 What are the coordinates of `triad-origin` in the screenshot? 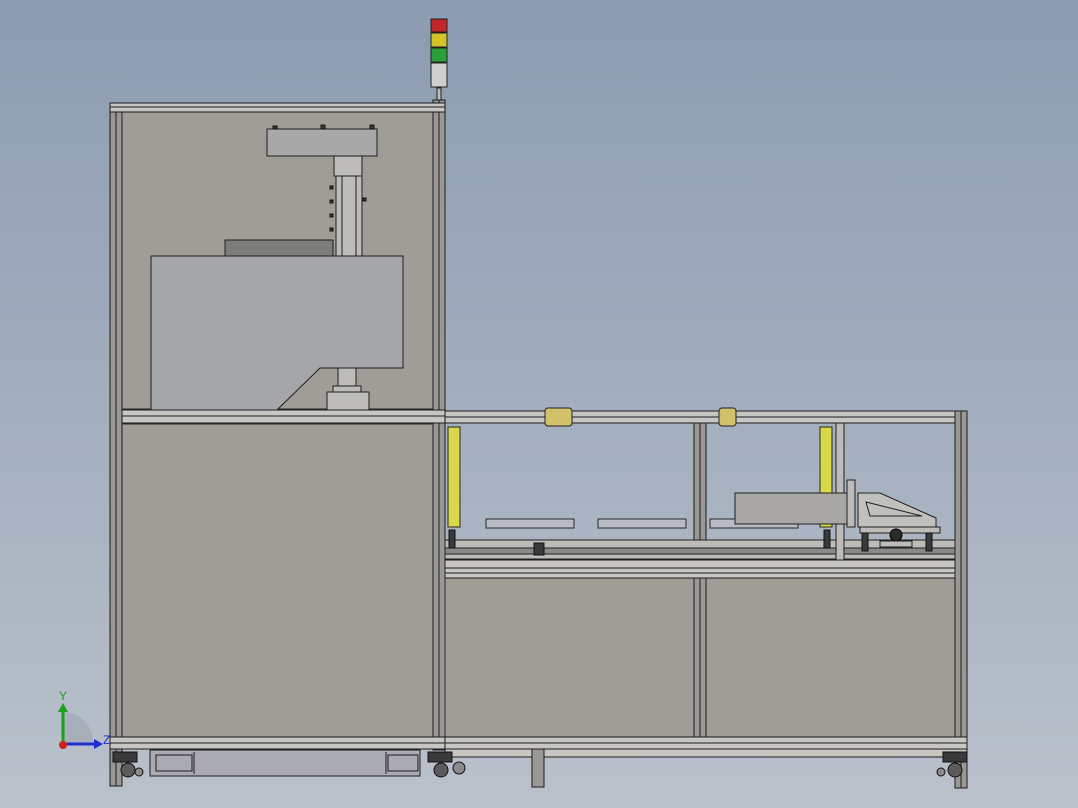 It's located at (63, 745).